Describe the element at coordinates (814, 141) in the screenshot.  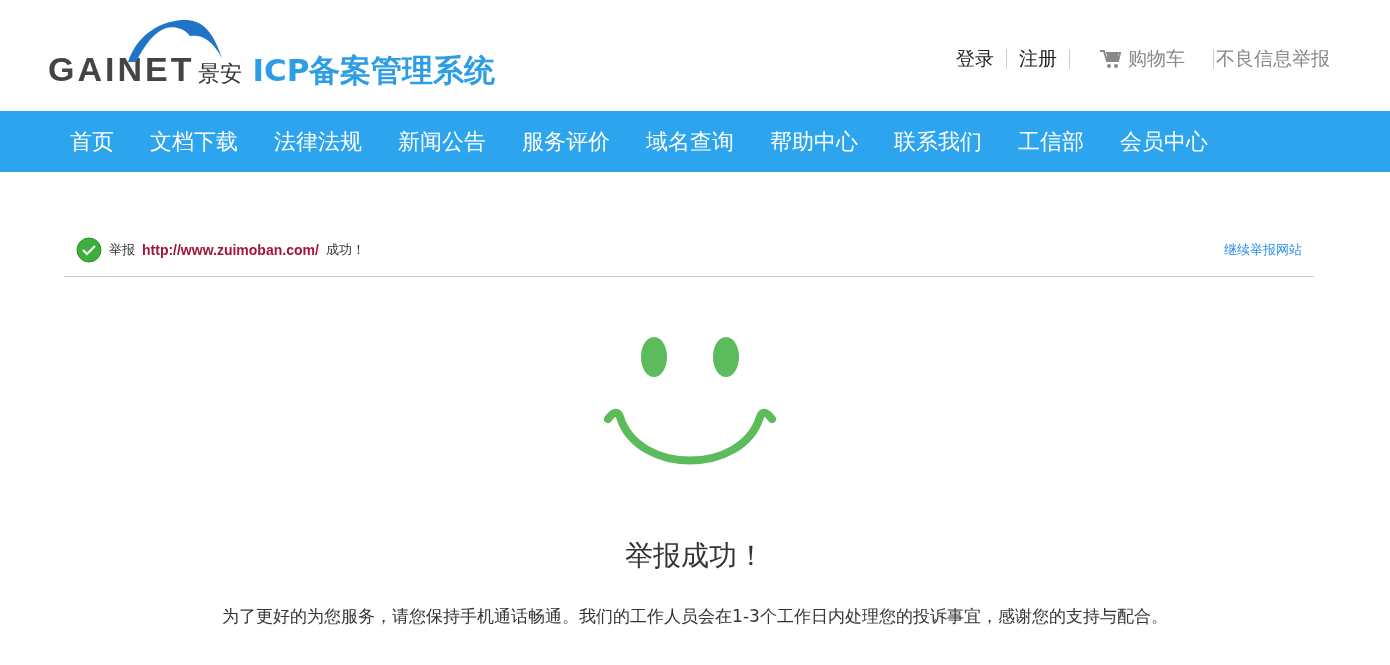
I see `nav-item: 帮助中心` at that location.